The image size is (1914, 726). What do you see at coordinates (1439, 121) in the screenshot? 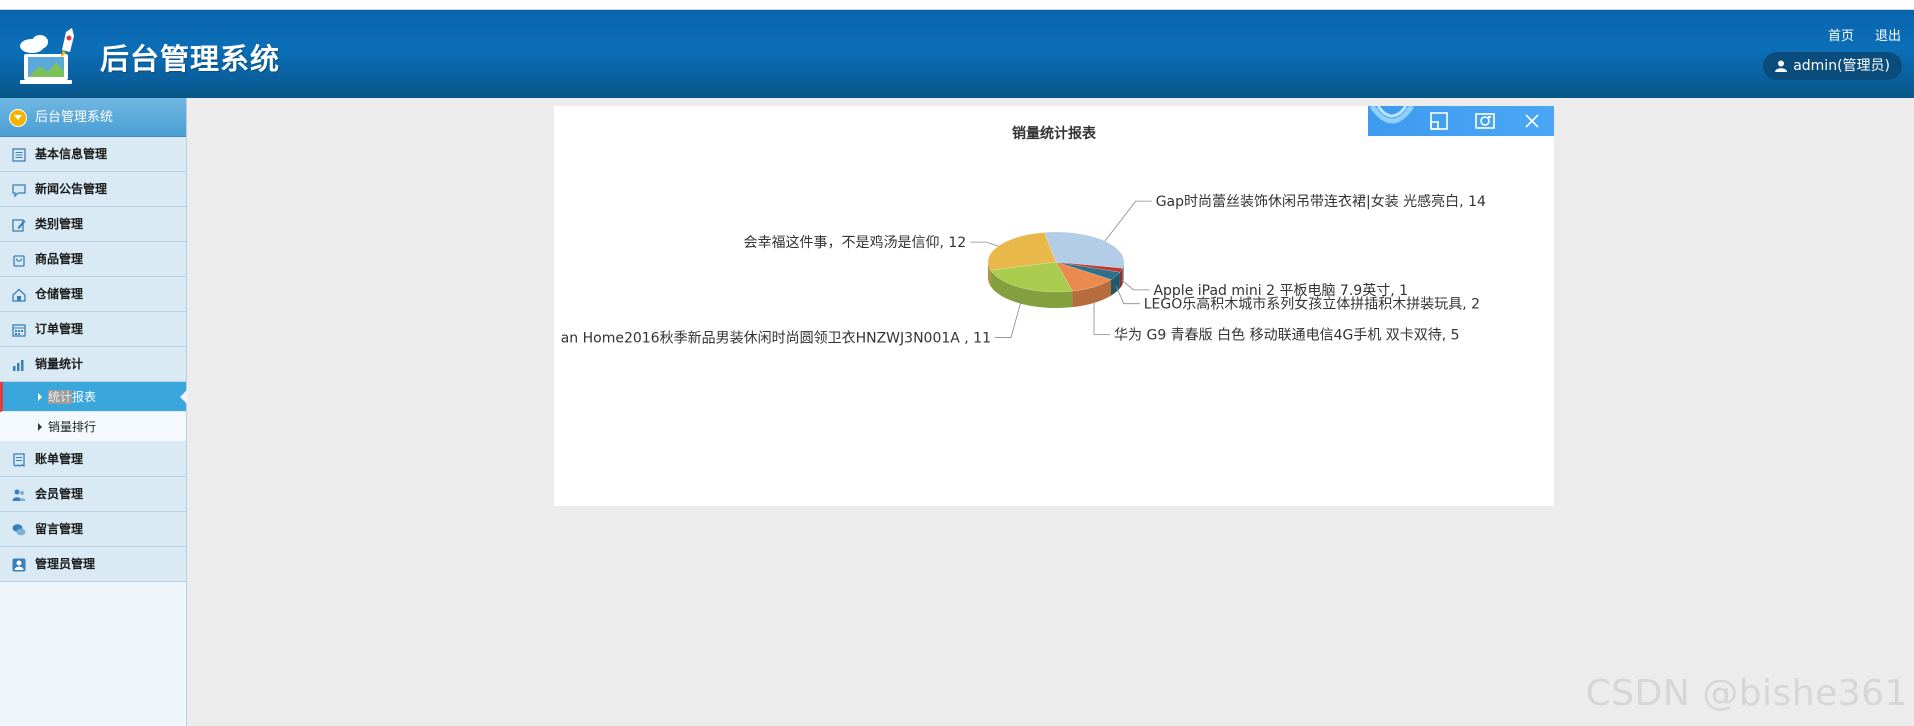
I see `data-view-icon` at bounding box center [1439, 121].